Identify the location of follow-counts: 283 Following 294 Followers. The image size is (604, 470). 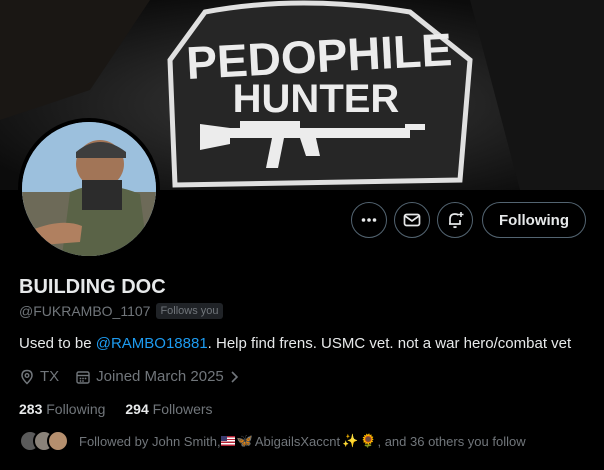
(126, 409).